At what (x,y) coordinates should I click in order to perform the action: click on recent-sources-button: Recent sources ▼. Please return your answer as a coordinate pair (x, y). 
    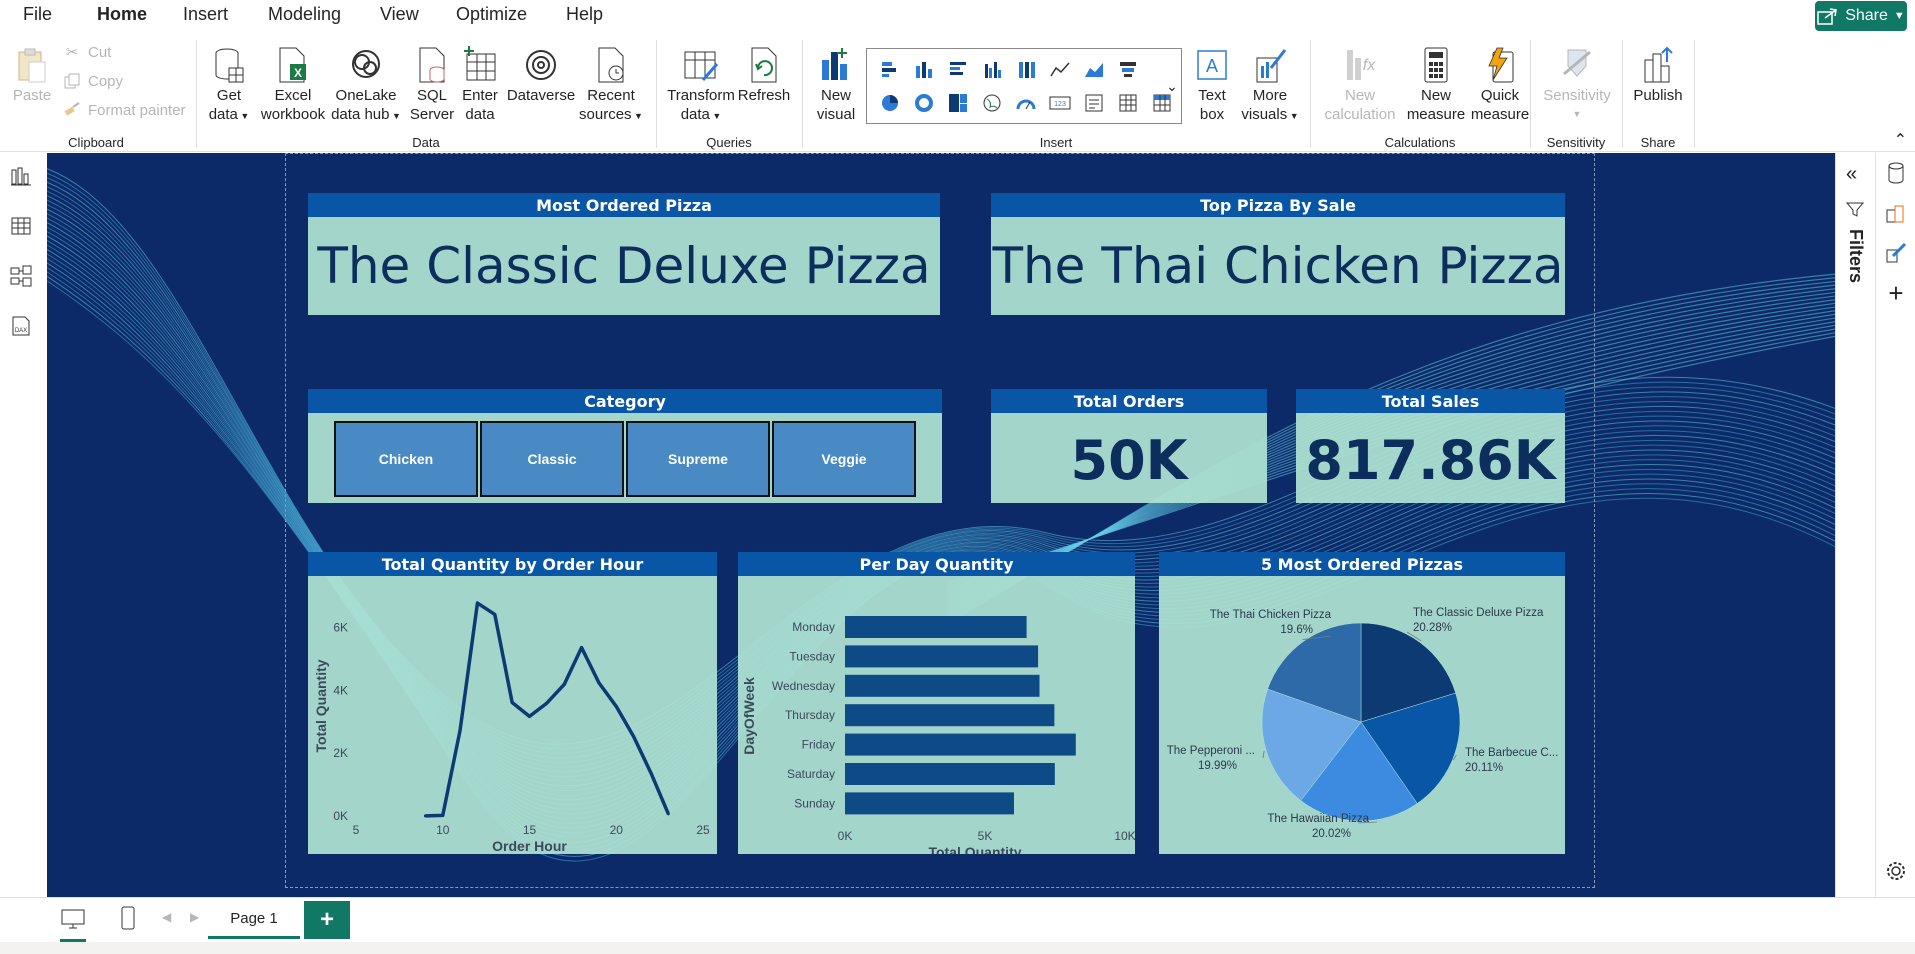
    Looking at the image, I should click on (611, 85).